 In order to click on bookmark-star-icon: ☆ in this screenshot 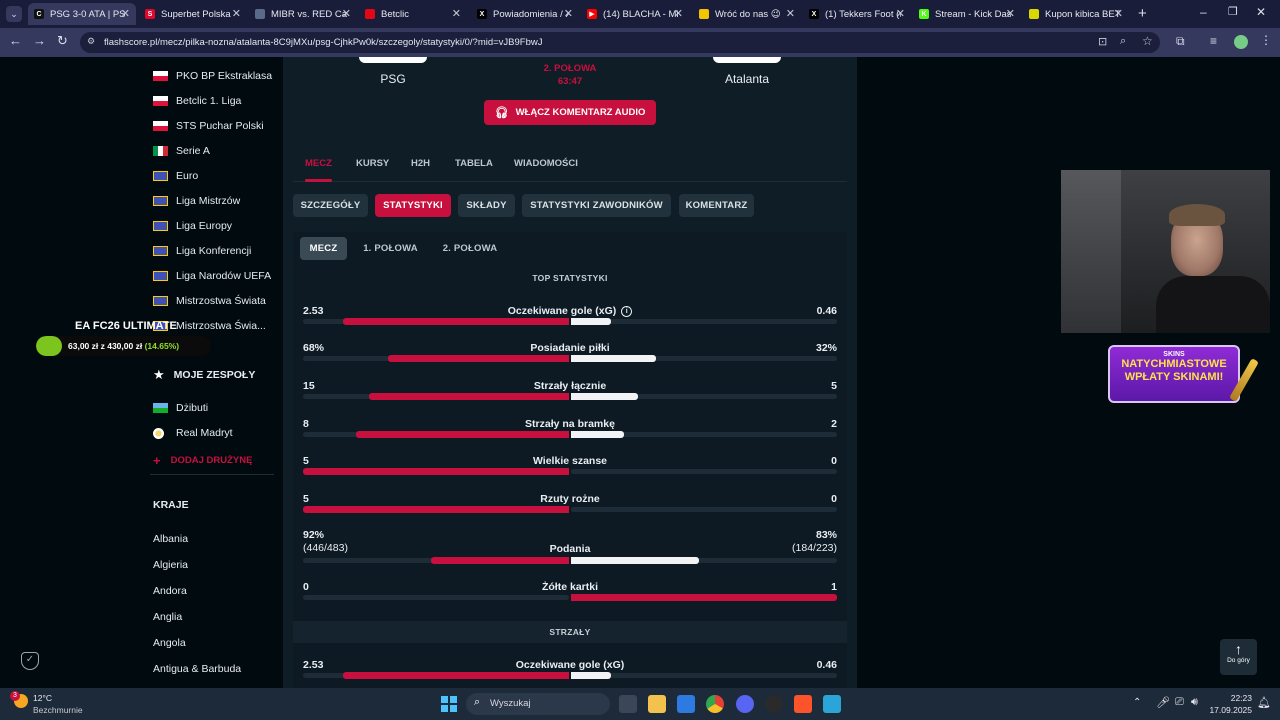, I will do `click(1147, 41)`.